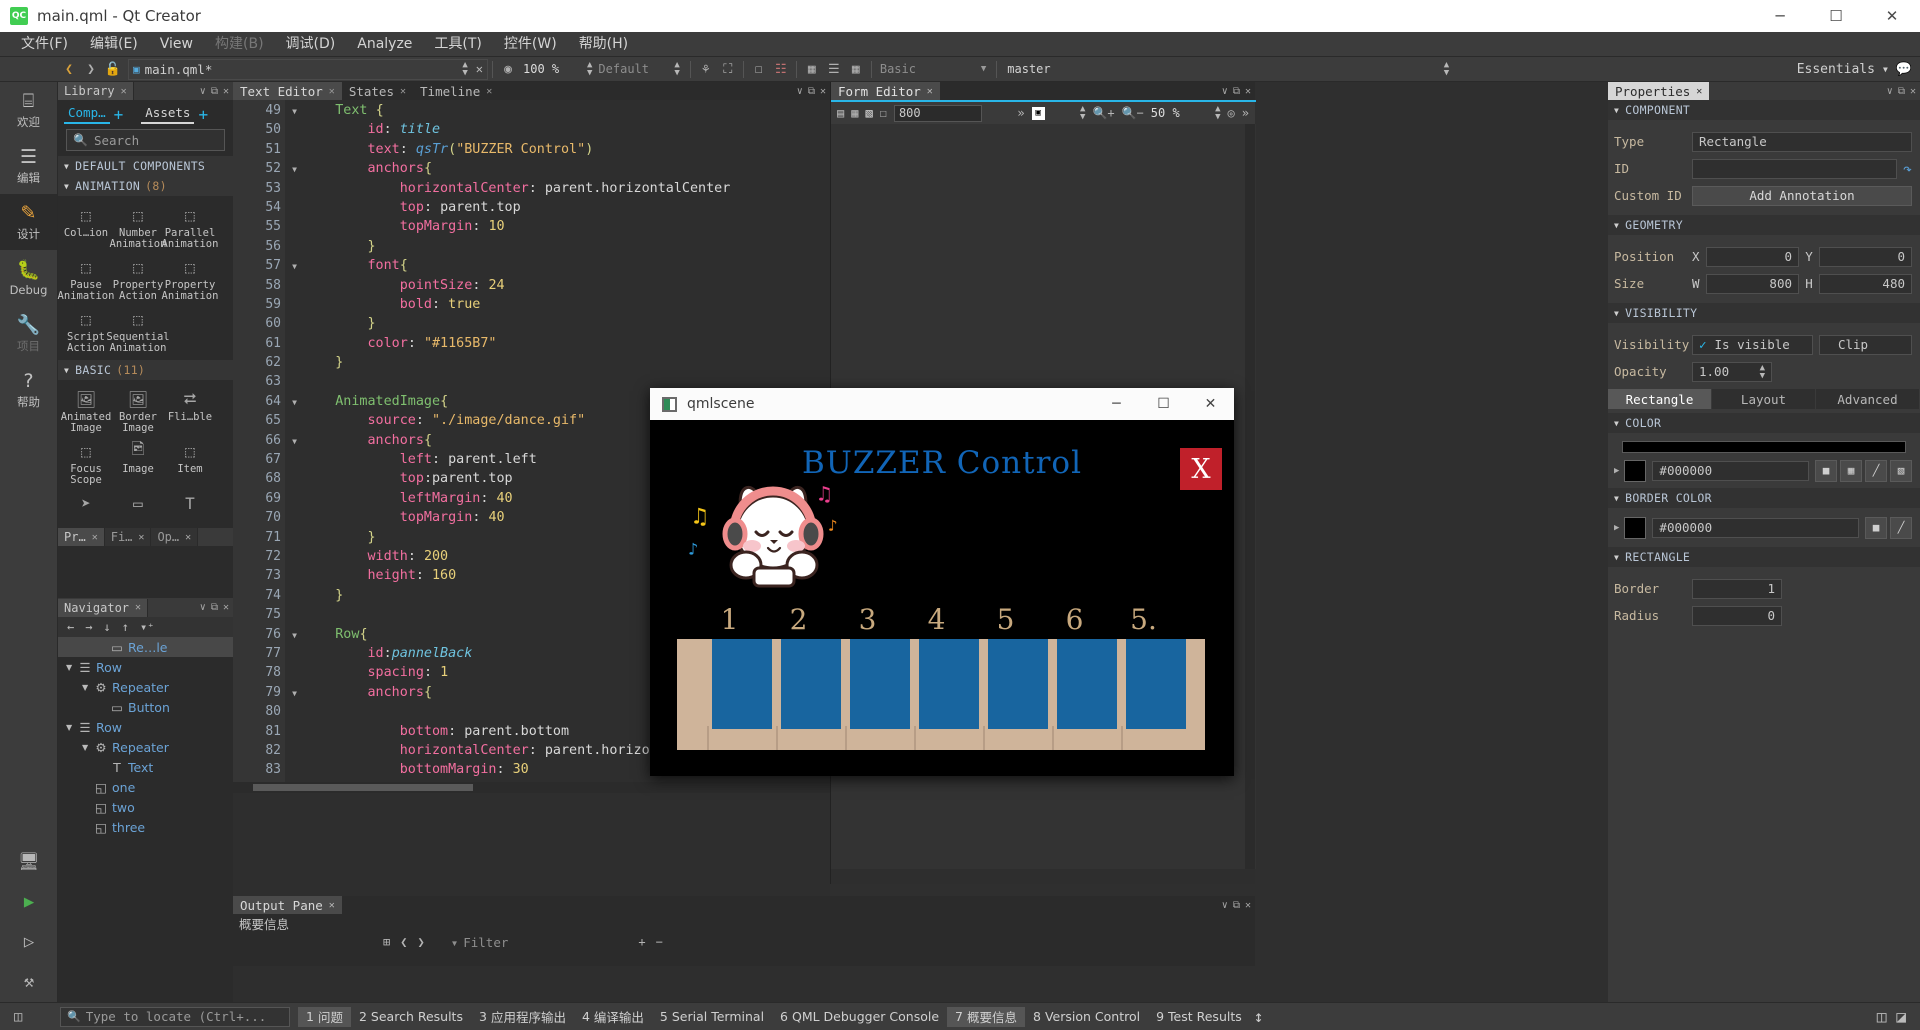  What do you see at coordinates (1764, 447) in the screenshot?
I see `color-gradient-bar` at bounding box center [1764, 447].